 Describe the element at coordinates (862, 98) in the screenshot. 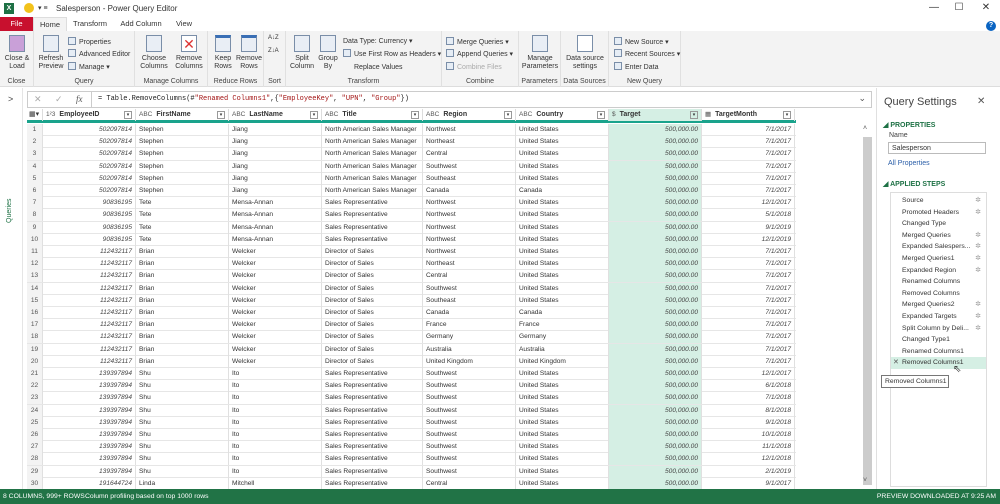

I see `expand-formula-chevron-icon: ⌄` at that location.